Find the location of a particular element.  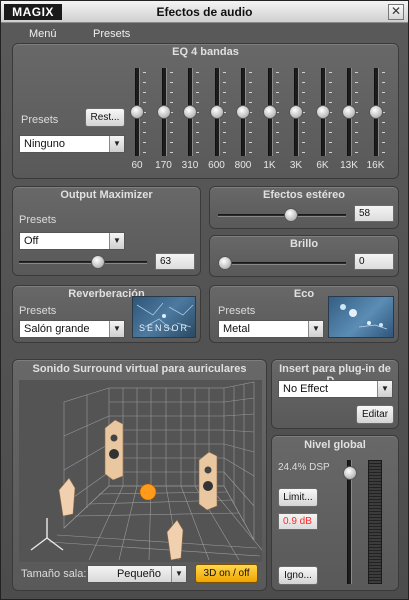

plugin-value: No Effect is located at coordinates (306, 389).